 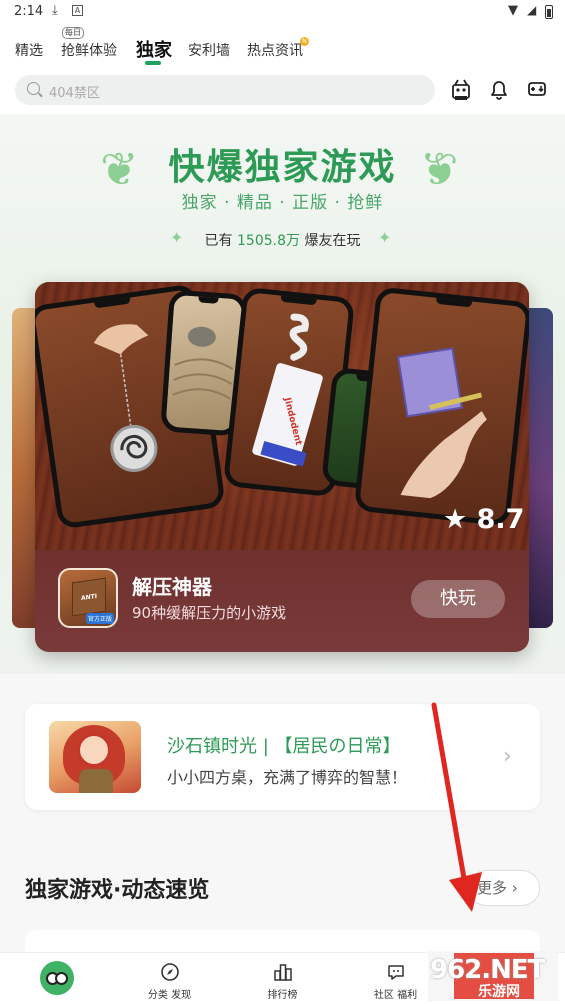 I want to click on count-suffix: 爆友在玩, so click(x=332, y=241).